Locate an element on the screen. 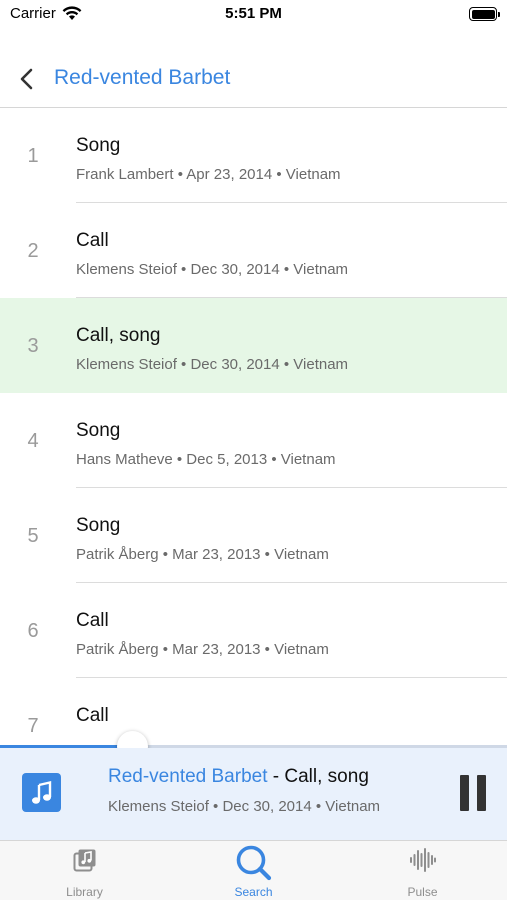 This screenshot has height=900, width=507. tab-library-label: Library is located at coordinates (84, 892).